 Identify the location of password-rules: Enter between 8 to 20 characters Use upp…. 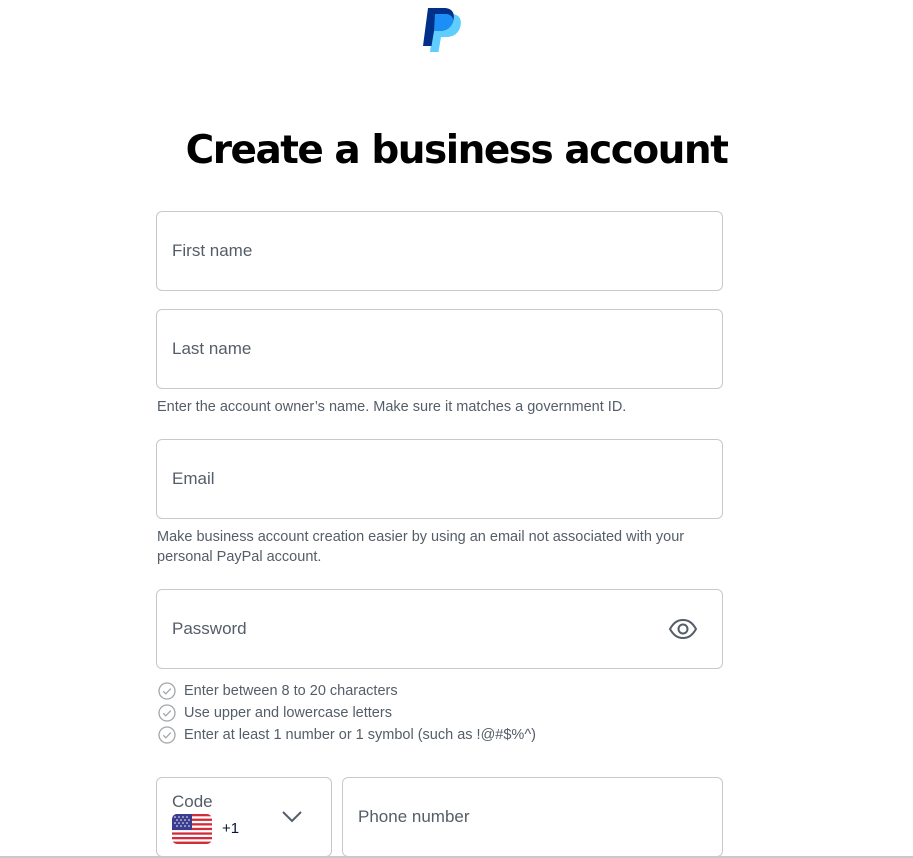
(347, 713).